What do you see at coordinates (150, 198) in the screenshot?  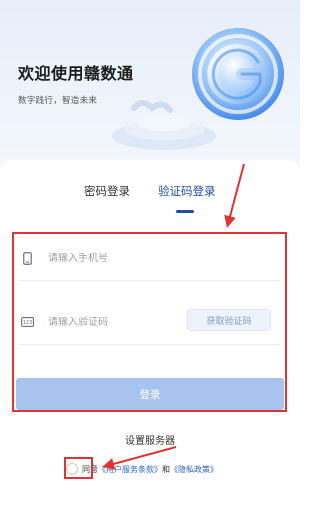 I see `login-tabs: 密码登录 验证码登录` at bounding box center [150, 198].